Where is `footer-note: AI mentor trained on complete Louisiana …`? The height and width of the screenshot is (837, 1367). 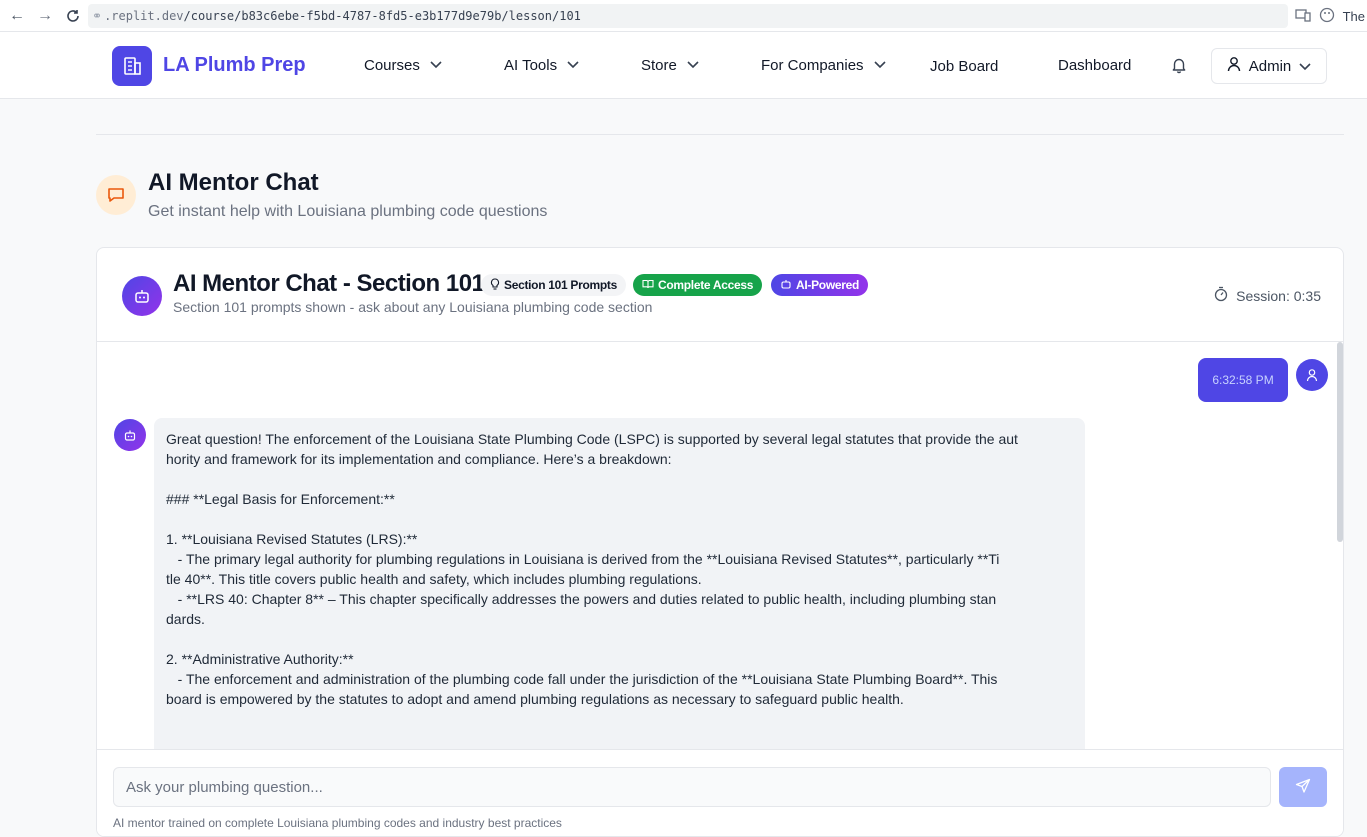
footer-note: AI mentor trained on complete Louisiana … is located at coordinates (337, 823).